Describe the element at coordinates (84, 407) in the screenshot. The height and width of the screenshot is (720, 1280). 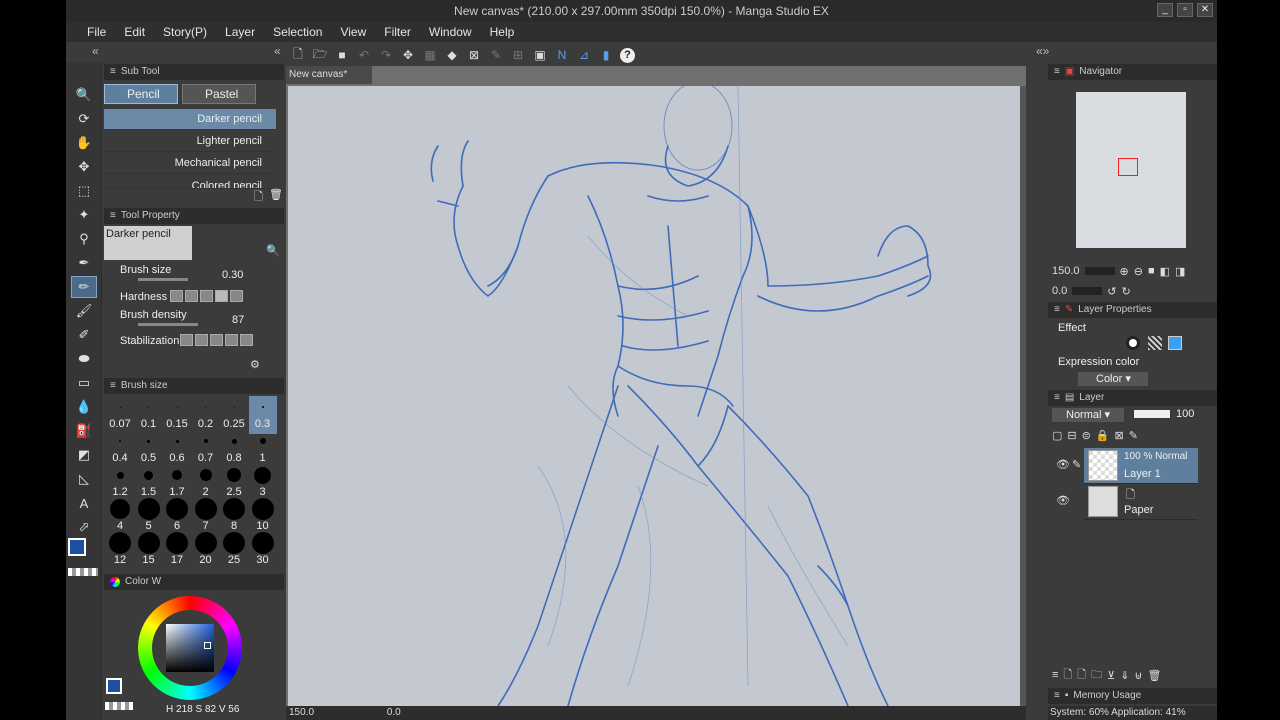
I see `blend-icon: 💧` at that location.